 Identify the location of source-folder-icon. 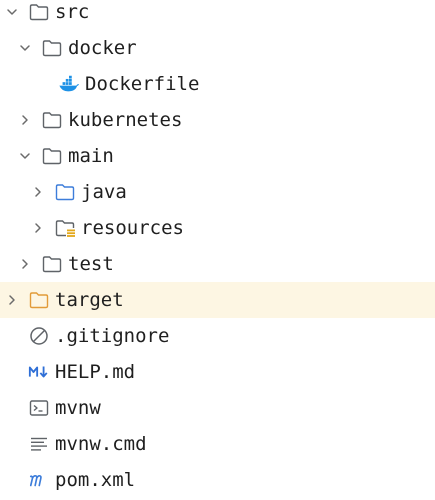
(65, 192).